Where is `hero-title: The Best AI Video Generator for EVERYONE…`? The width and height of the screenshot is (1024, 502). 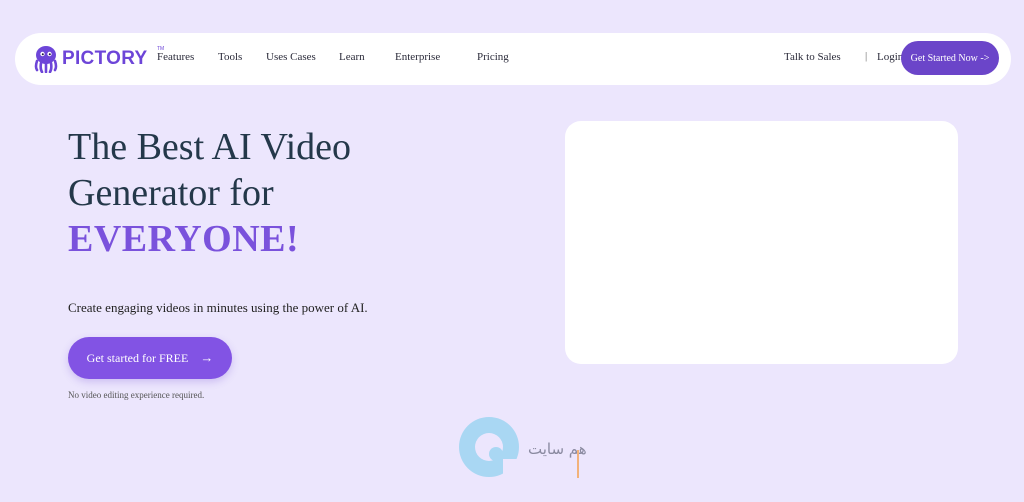
hero-title: The Best AI Video Generator for EVERYONE… is located at coordinates (278, 193).